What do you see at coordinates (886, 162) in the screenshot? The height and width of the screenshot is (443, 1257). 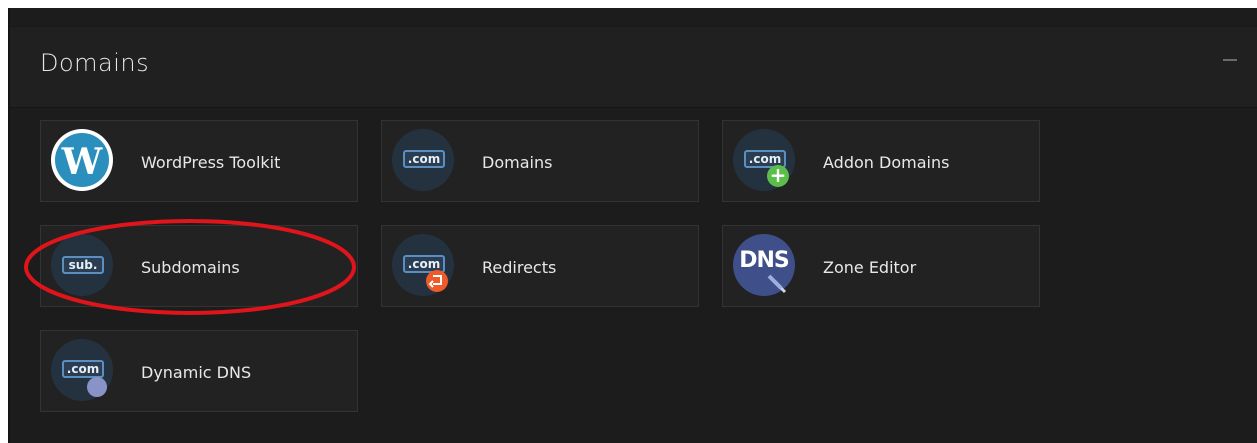 I see `tile-label: Addon Domains` at bounding box center [886, 162].